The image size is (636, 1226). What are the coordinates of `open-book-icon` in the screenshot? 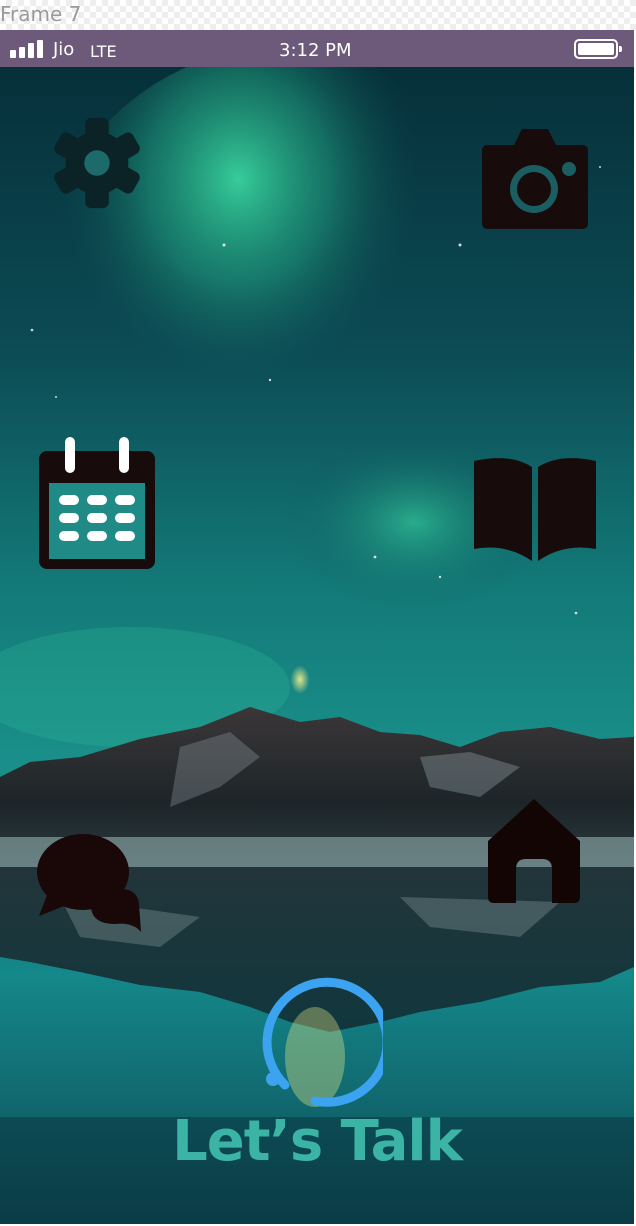 It's located at (535, 509).